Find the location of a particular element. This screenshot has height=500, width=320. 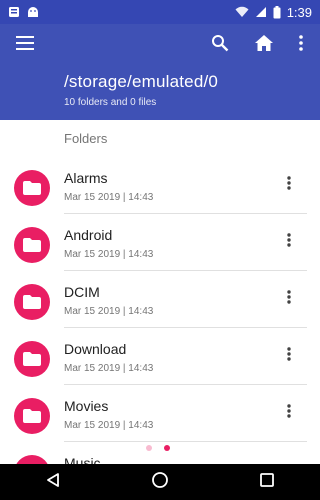

home-circle-icon is located at coordinates (160, 482).